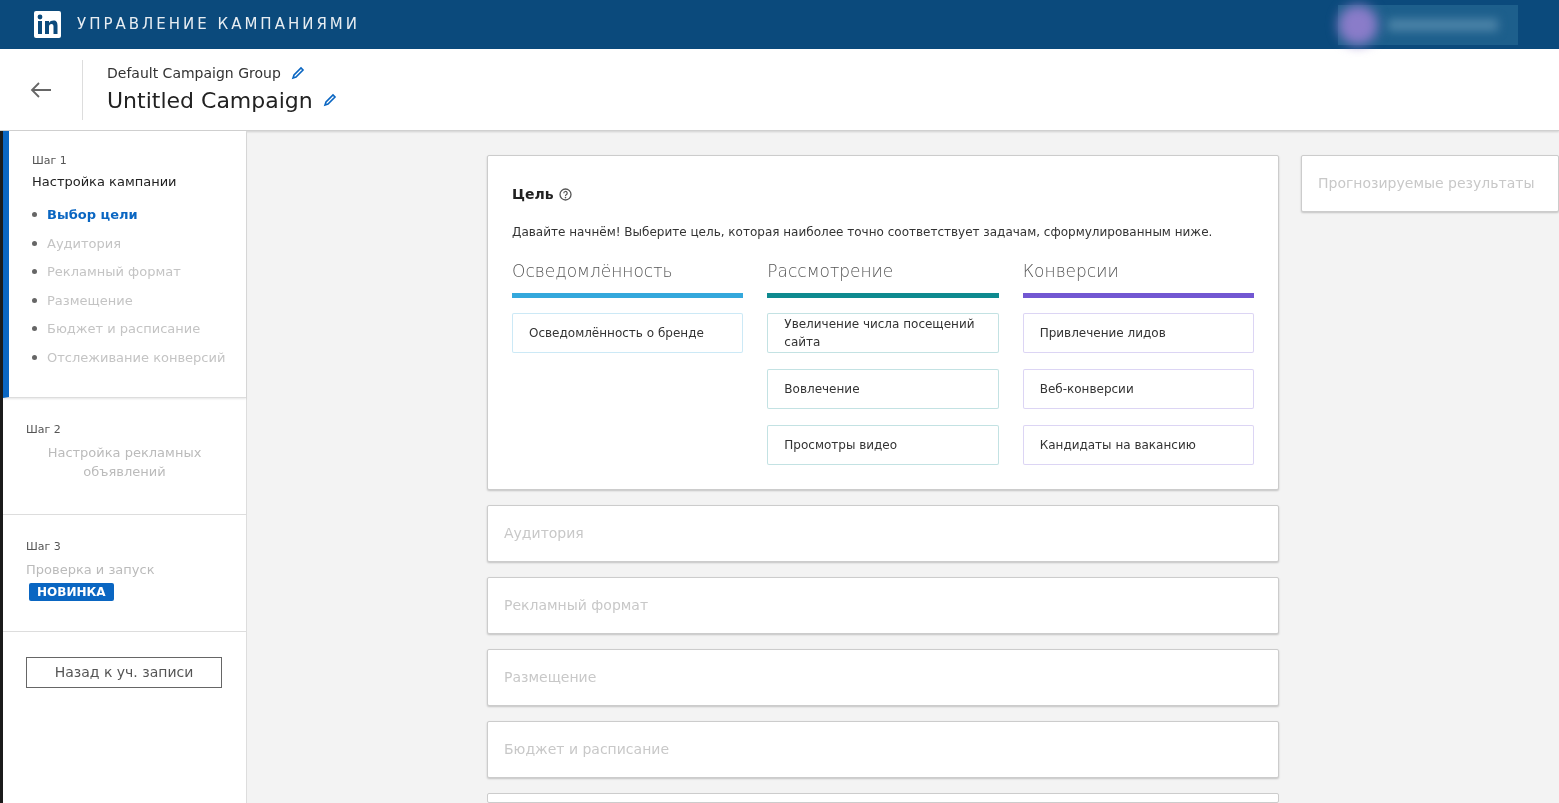  Describe the element at coordinates (628, 332) in the screenshot. I see `objective-option: Осведомлённость о бренде` at that location.